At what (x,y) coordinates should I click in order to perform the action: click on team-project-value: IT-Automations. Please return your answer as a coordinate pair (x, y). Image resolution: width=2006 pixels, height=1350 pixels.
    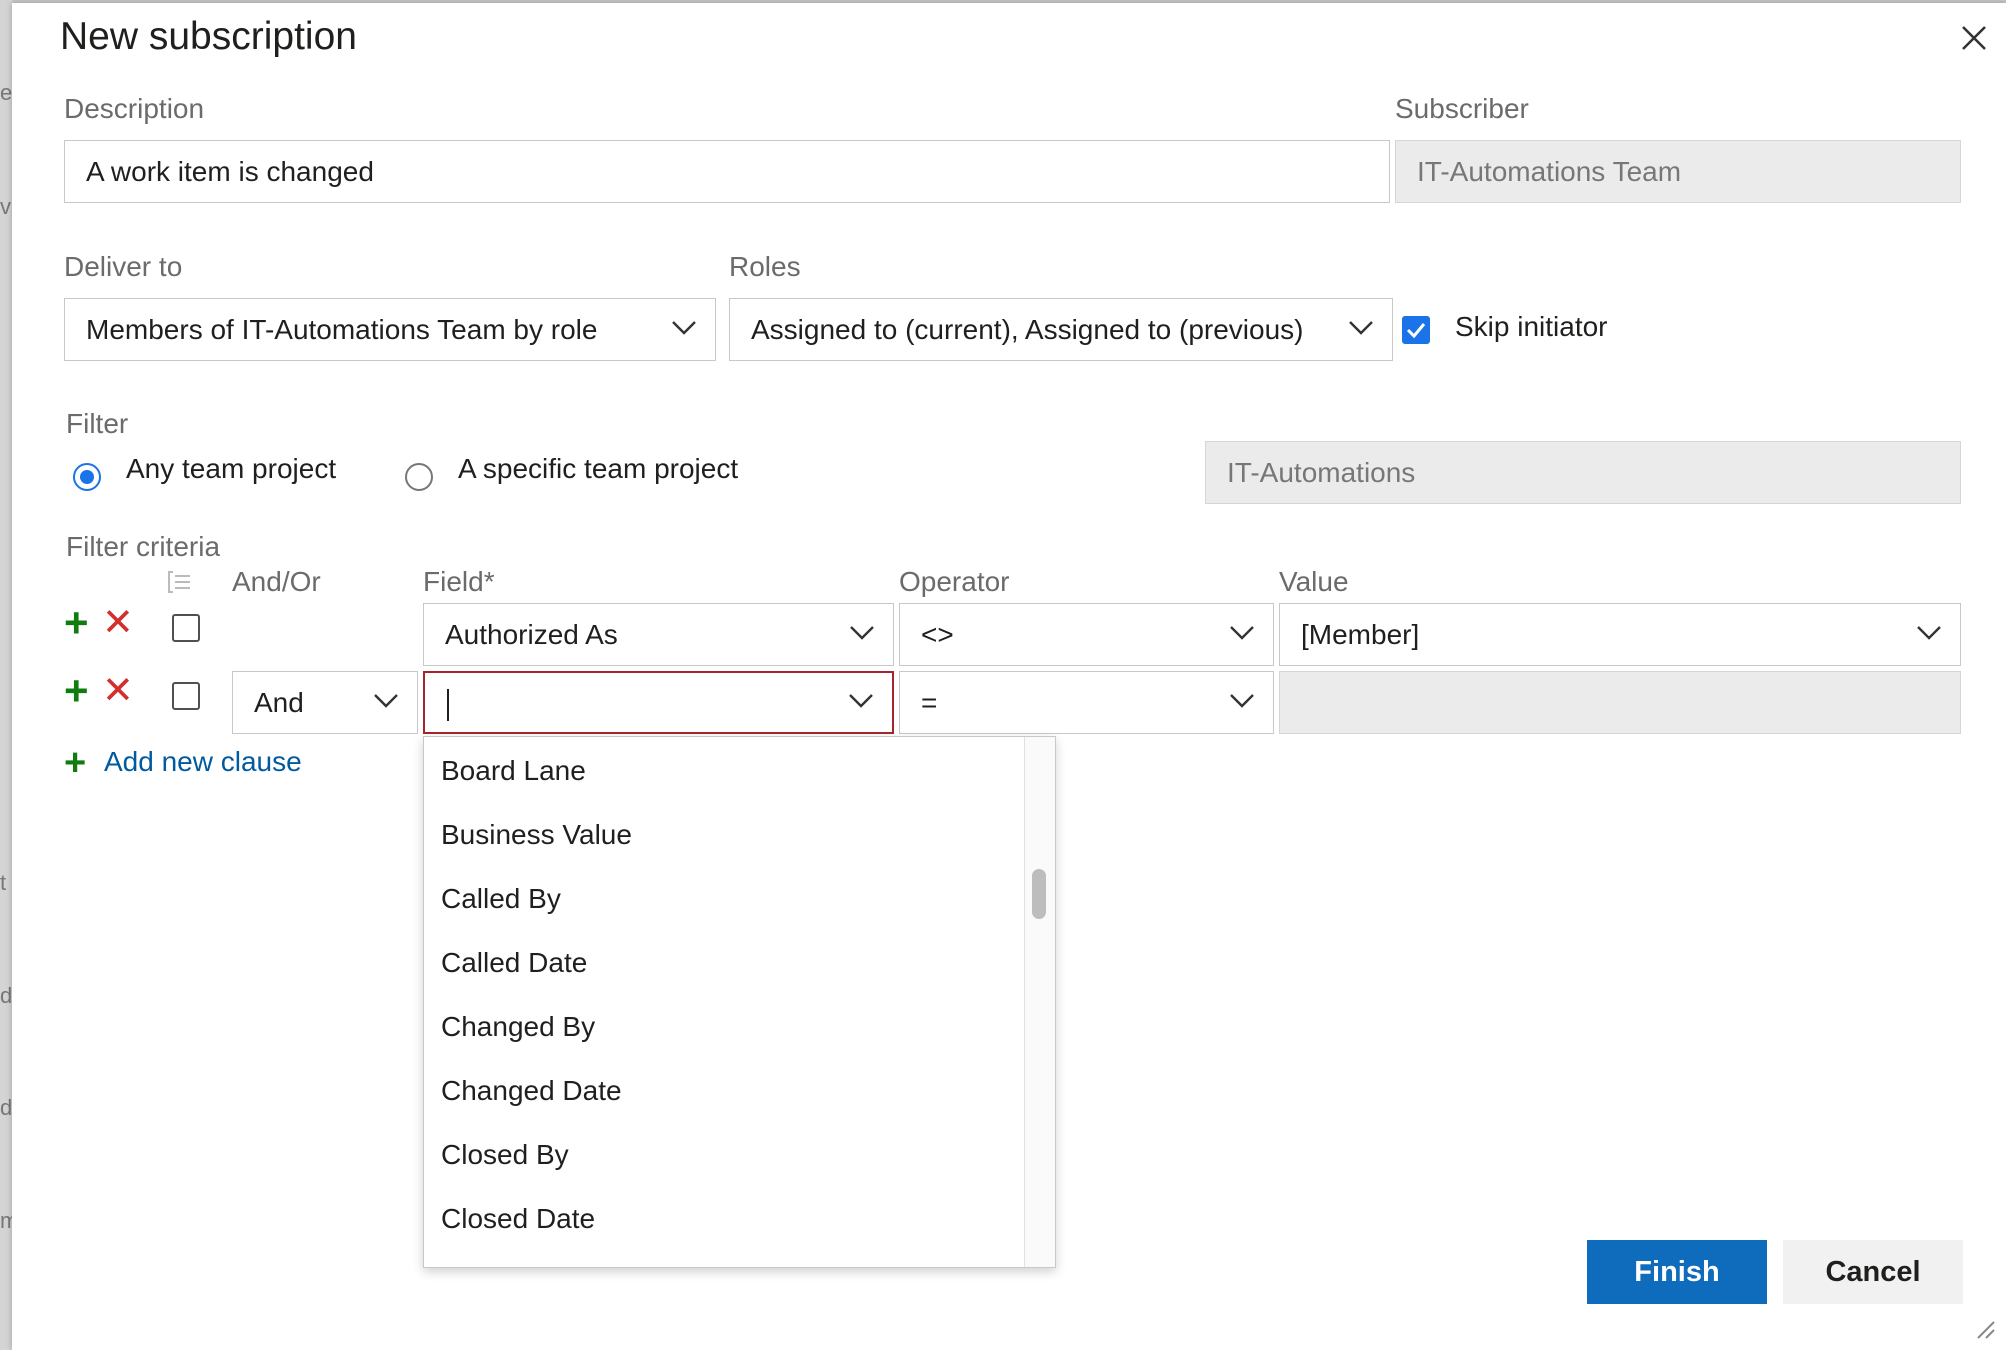
    Looking at the image, I should click on (1321, 472).